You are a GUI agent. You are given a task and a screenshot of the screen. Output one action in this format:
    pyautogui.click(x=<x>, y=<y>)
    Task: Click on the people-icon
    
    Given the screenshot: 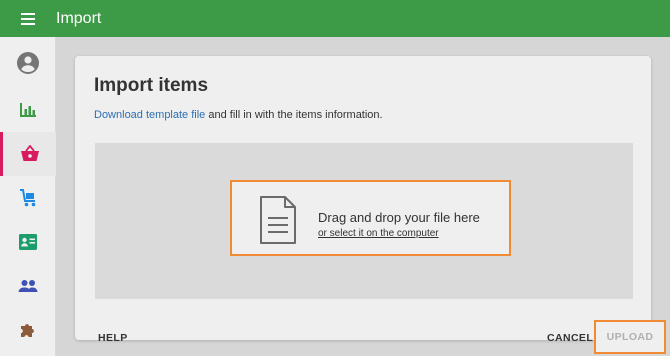 What is the action you would take?
    pyautogui.click(x=28, y=286)
    